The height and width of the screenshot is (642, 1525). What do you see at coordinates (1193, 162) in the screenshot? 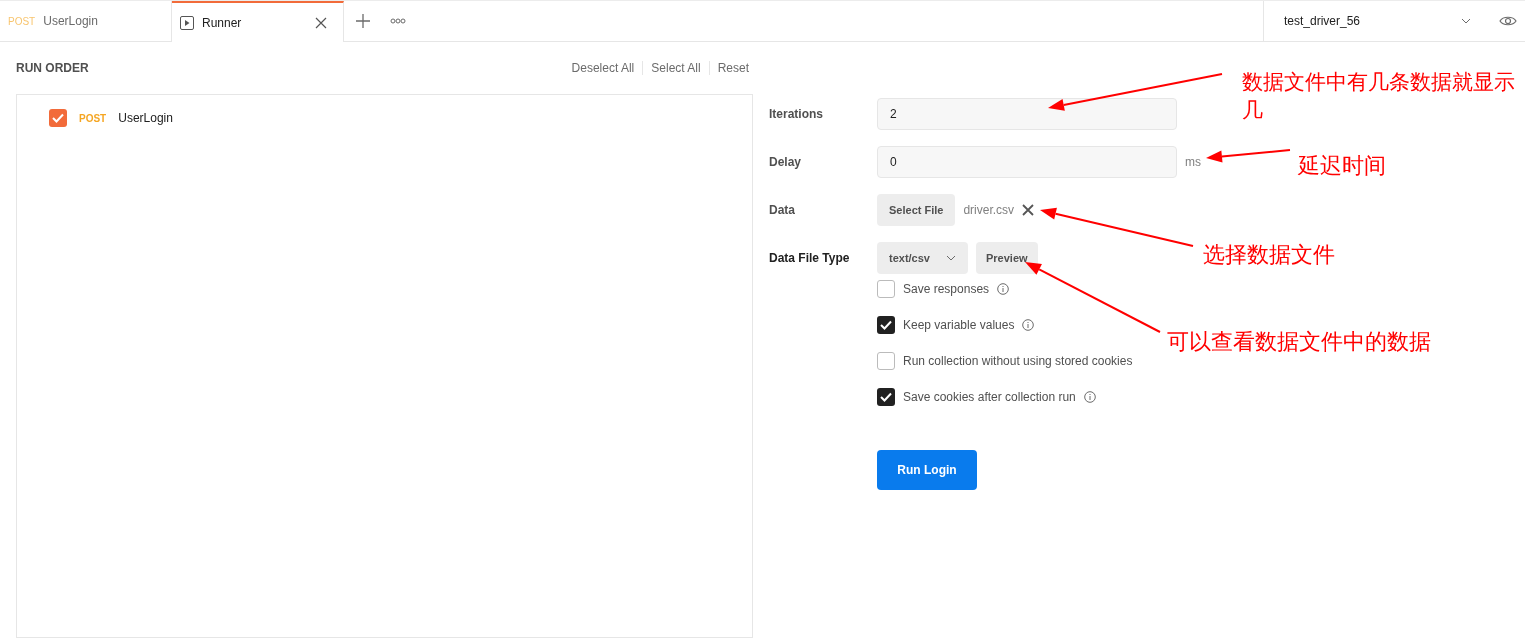
I see `unit-label: ms` at bounding box center [1193, 162].